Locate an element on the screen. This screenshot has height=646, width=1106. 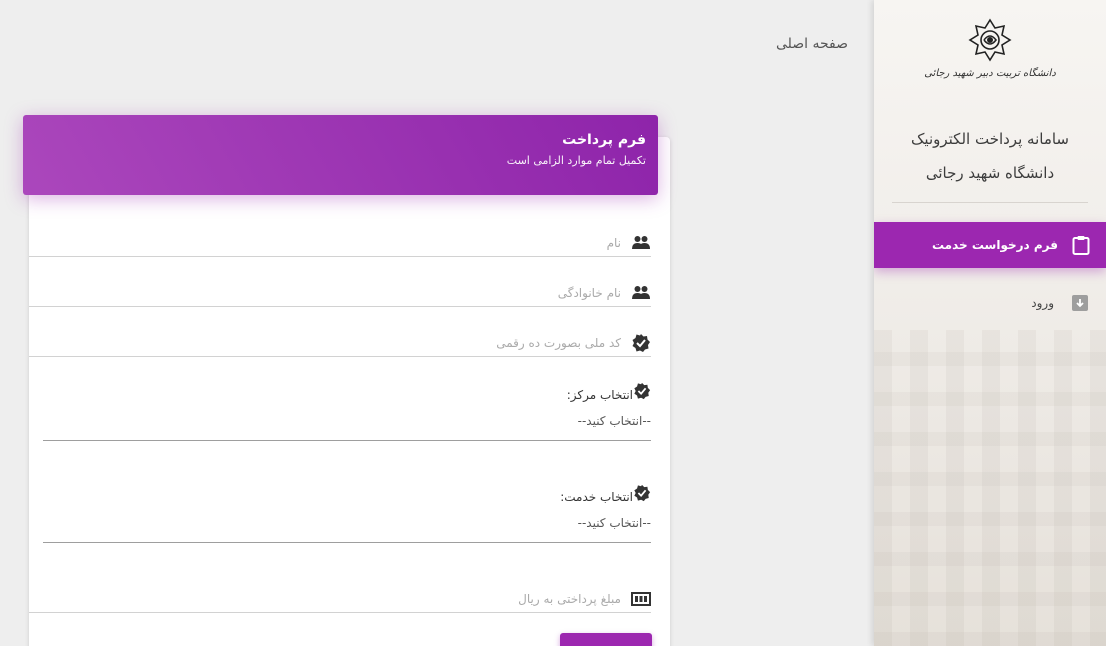
sidebar-divider is located at coordinates (990, 202).